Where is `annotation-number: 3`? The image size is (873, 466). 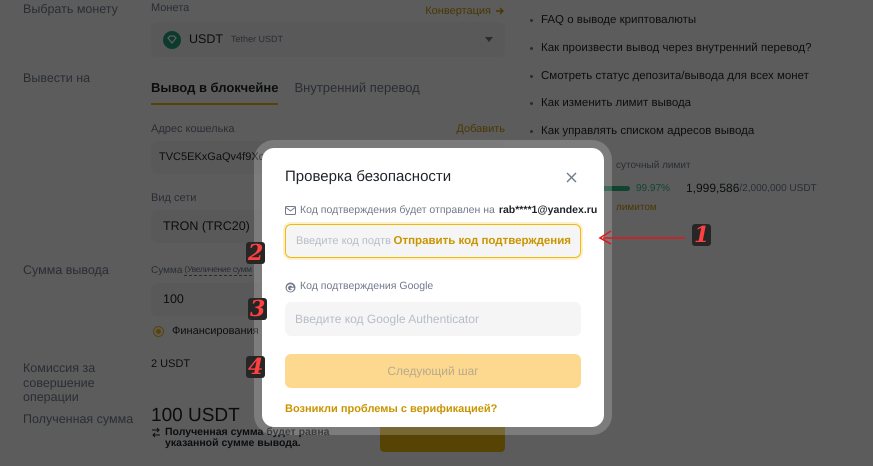 annotation-number: 3 is located at coordinates (258, 309).